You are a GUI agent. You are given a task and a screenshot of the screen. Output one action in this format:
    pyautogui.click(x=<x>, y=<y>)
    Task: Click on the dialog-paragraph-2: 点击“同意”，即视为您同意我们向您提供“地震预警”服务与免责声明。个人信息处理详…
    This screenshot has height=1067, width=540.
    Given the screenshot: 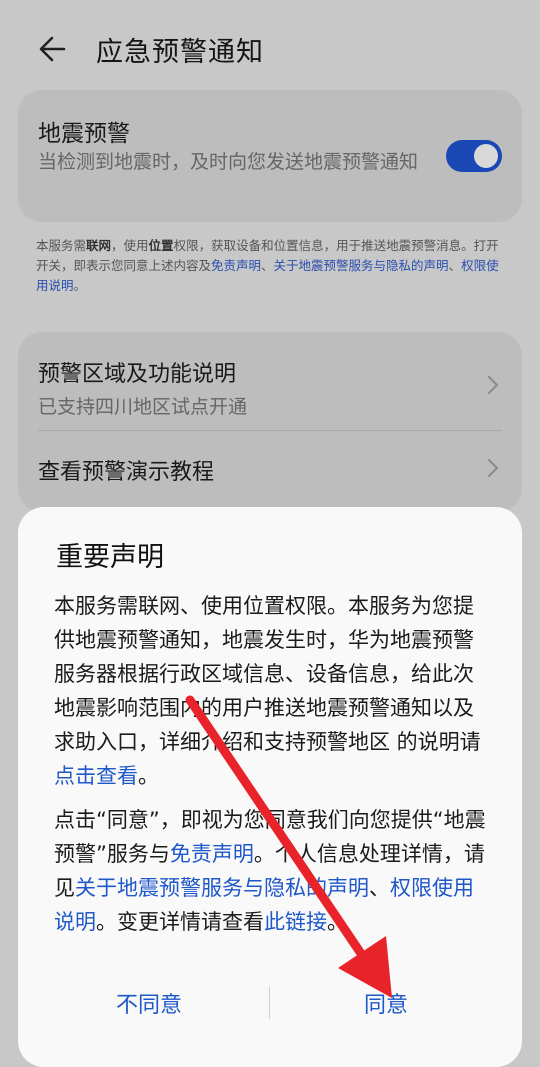 What is the action you would take?
    pyautogui.click(x=270, y=871)
    